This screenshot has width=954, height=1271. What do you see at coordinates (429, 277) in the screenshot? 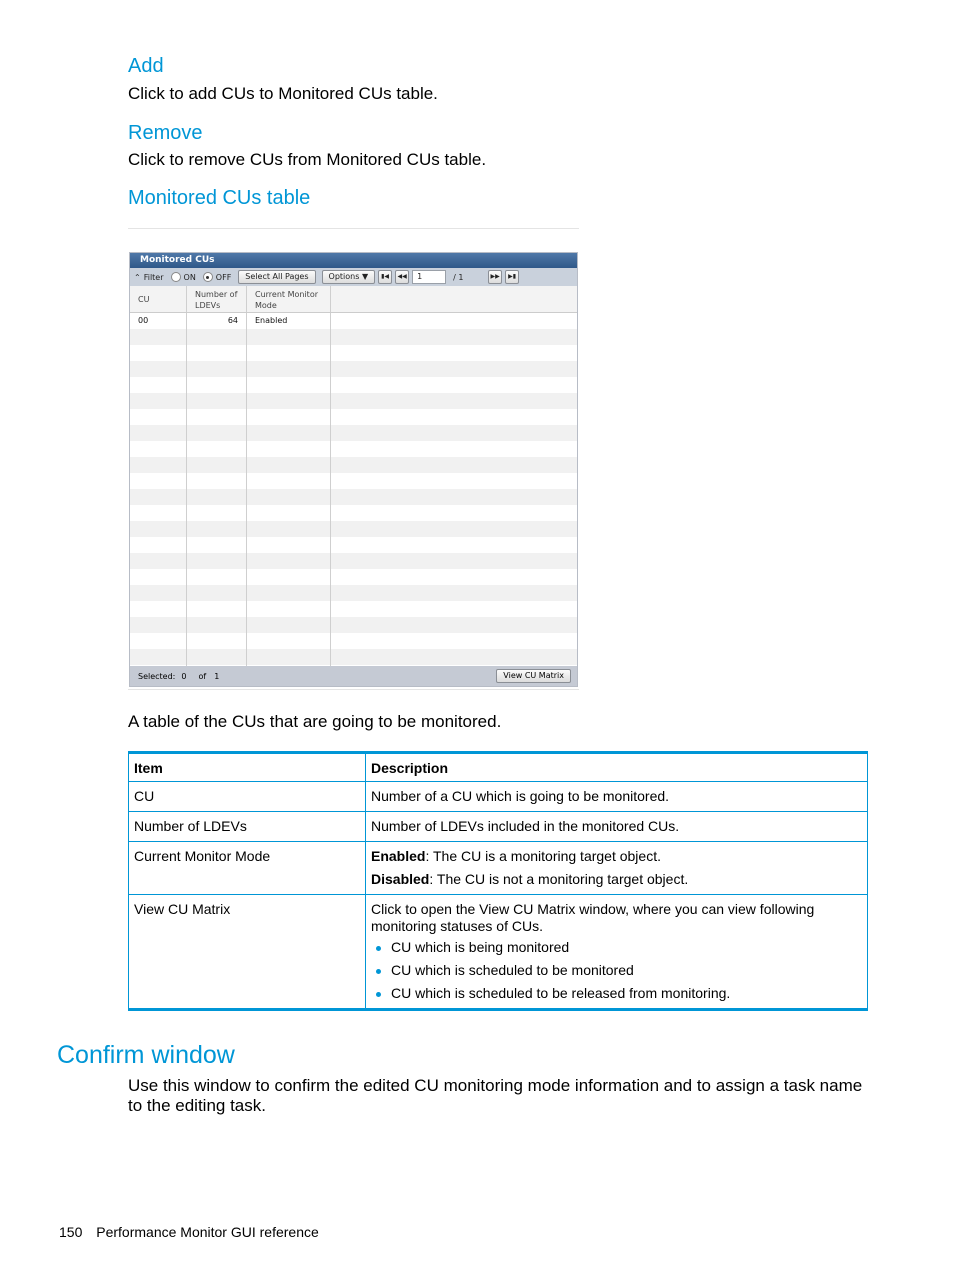
I see `page-number-input: 1` at bounding box center [429, 277].